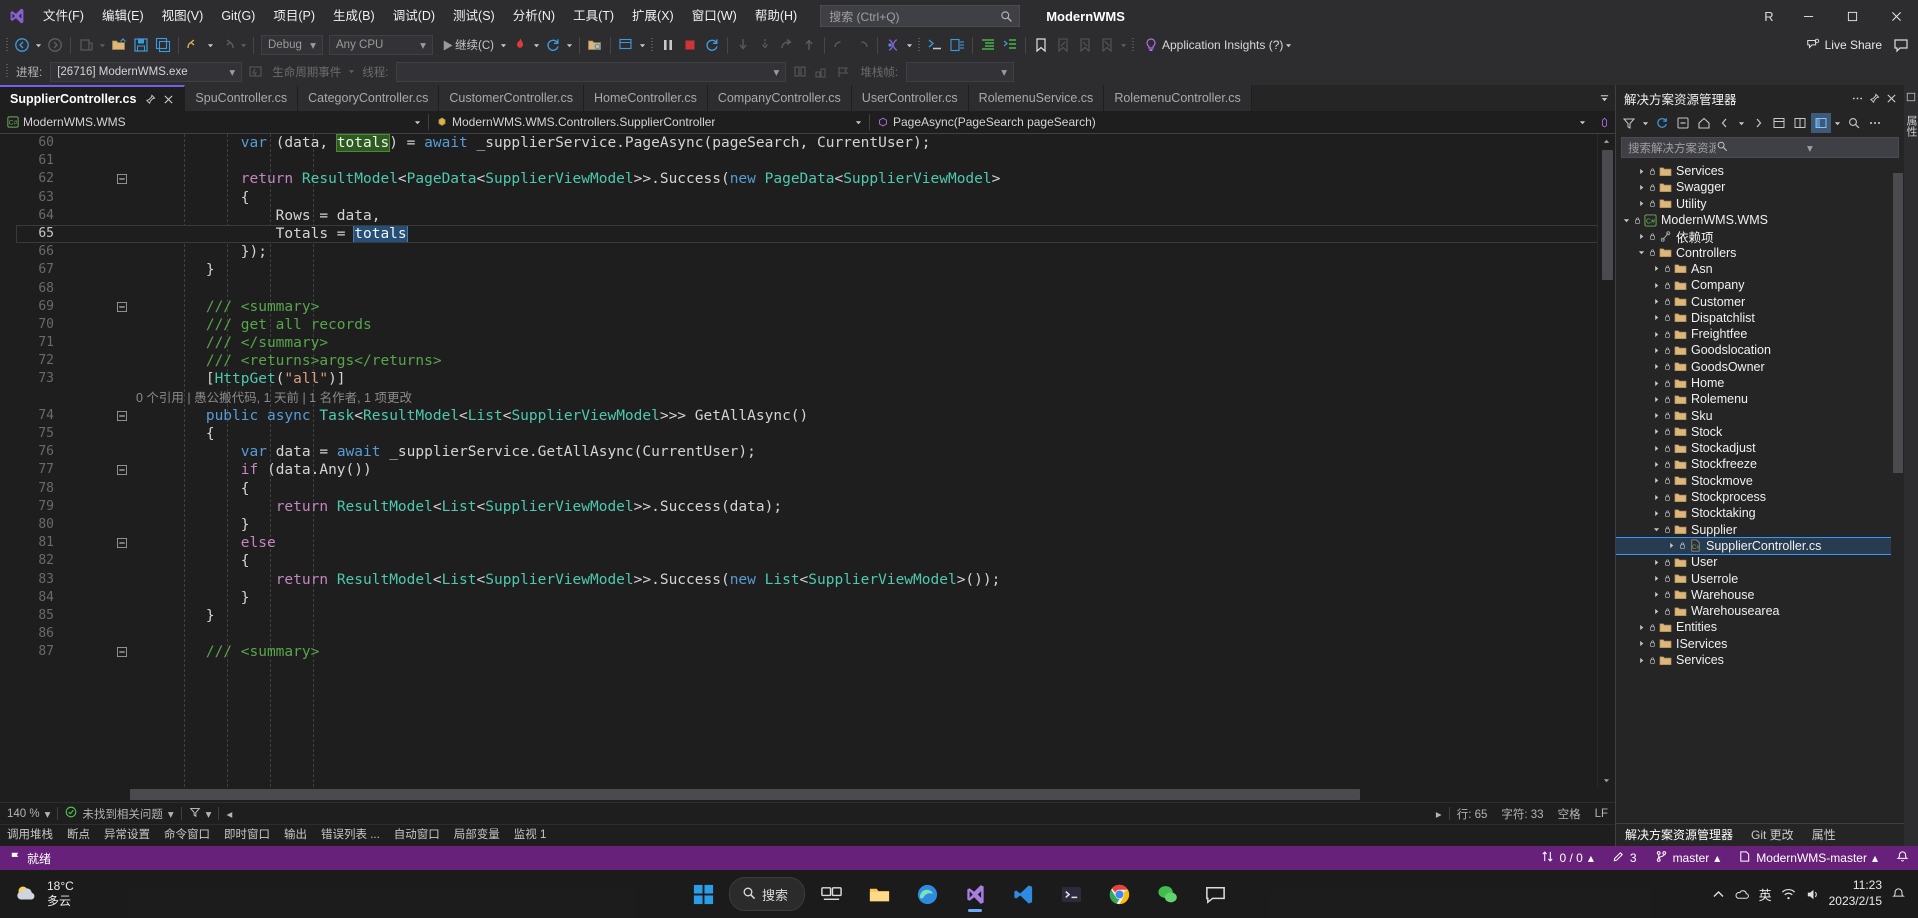 This screenshot has width=1918, height=918. What do you see at coordinates (503, 45) in the screenshot?
I see `continue-dropdown` at bounding box center [503, 45].